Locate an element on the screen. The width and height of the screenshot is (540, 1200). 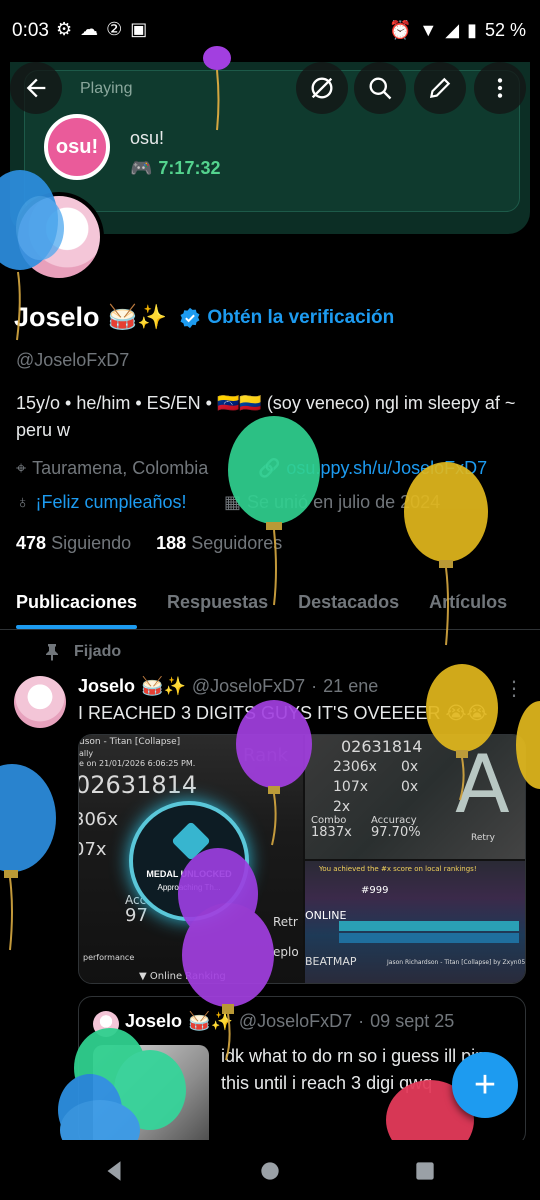
quote-header: Joselo 🥁✨ @JoseloFxD7 · 09 sept 25 is located at coordinates (289, 1021).